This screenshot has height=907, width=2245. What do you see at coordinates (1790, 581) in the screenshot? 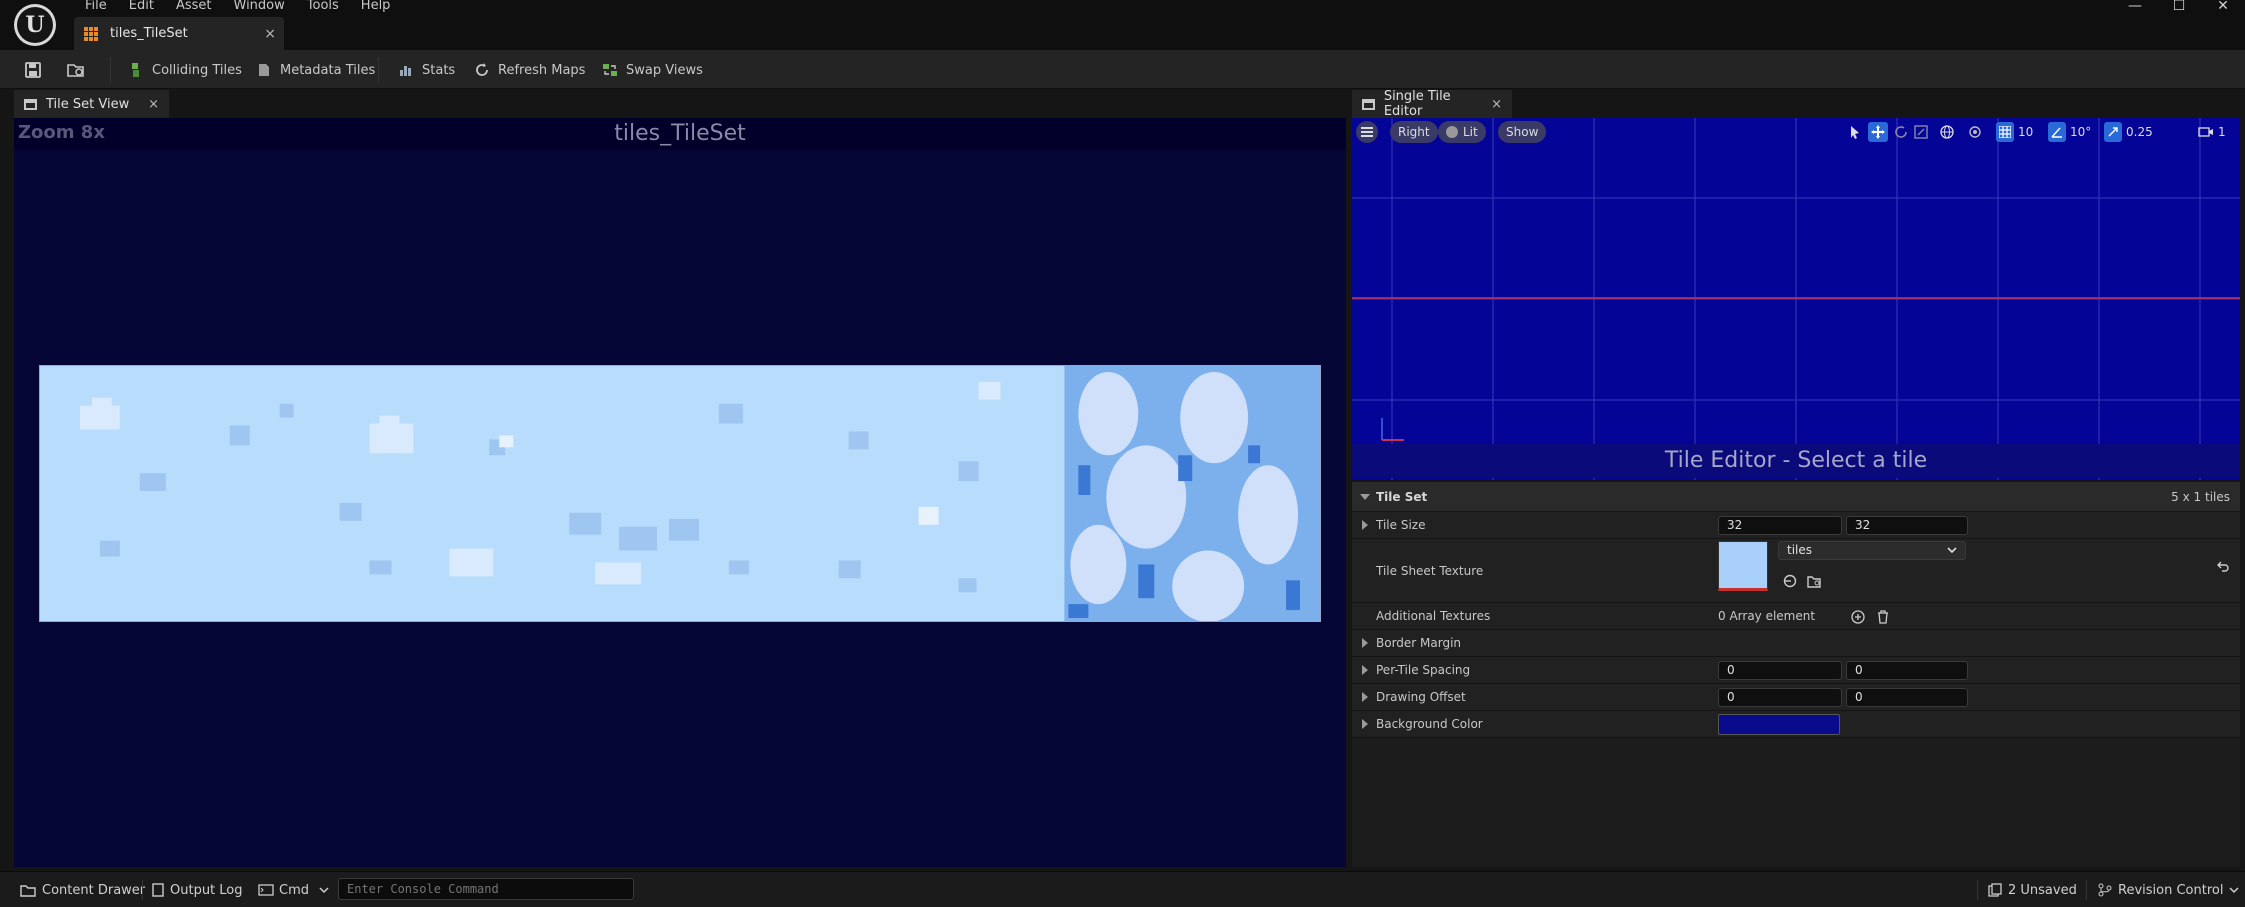
I see `use-selected-asset-icon` at bounding box center [1790, 581].